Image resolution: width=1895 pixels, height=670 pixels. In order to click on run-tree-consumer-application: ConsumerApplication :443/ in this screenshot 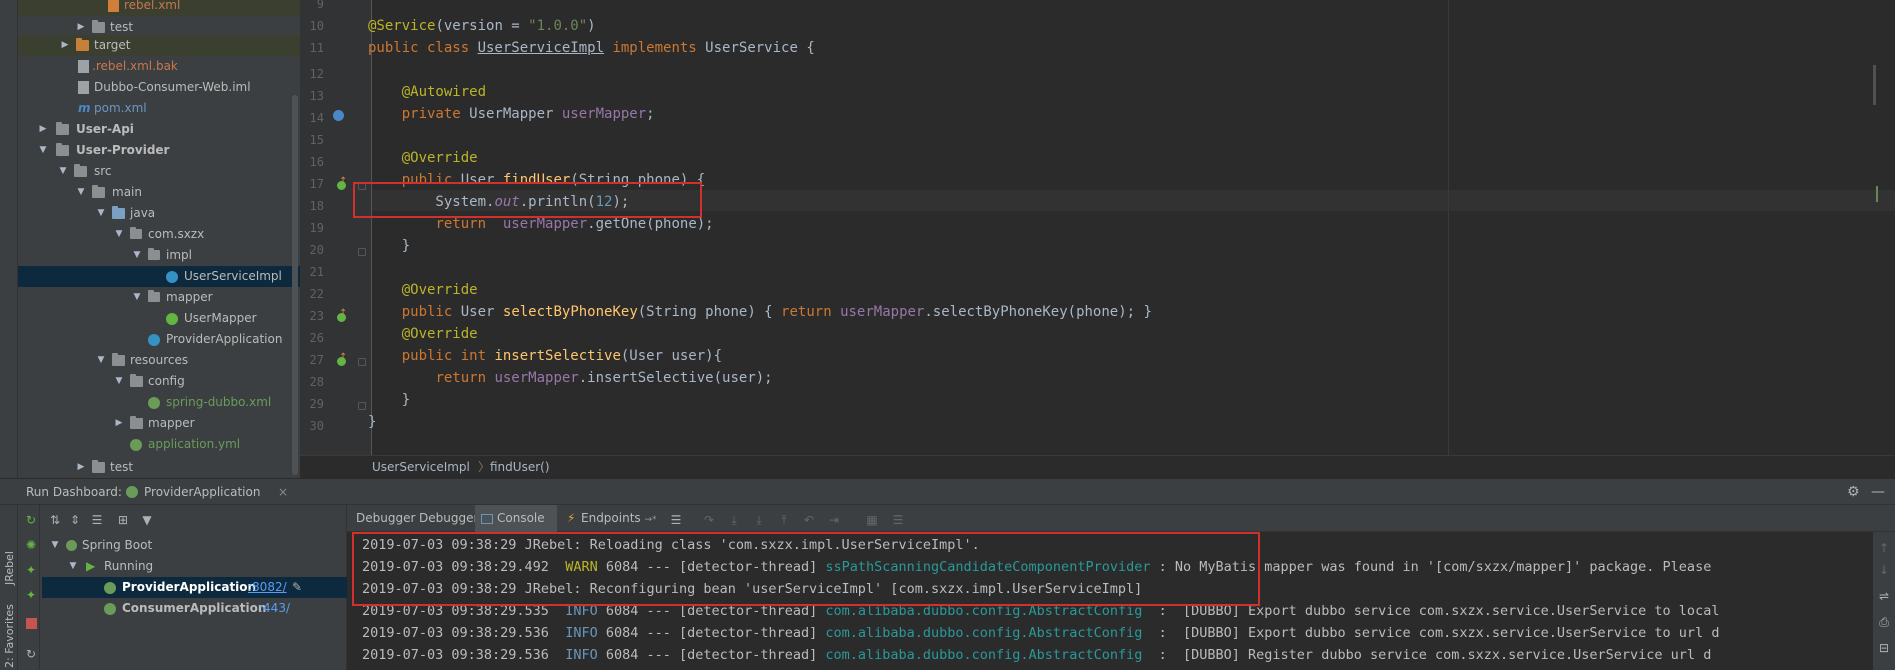, I will do `click(194, 608)`.